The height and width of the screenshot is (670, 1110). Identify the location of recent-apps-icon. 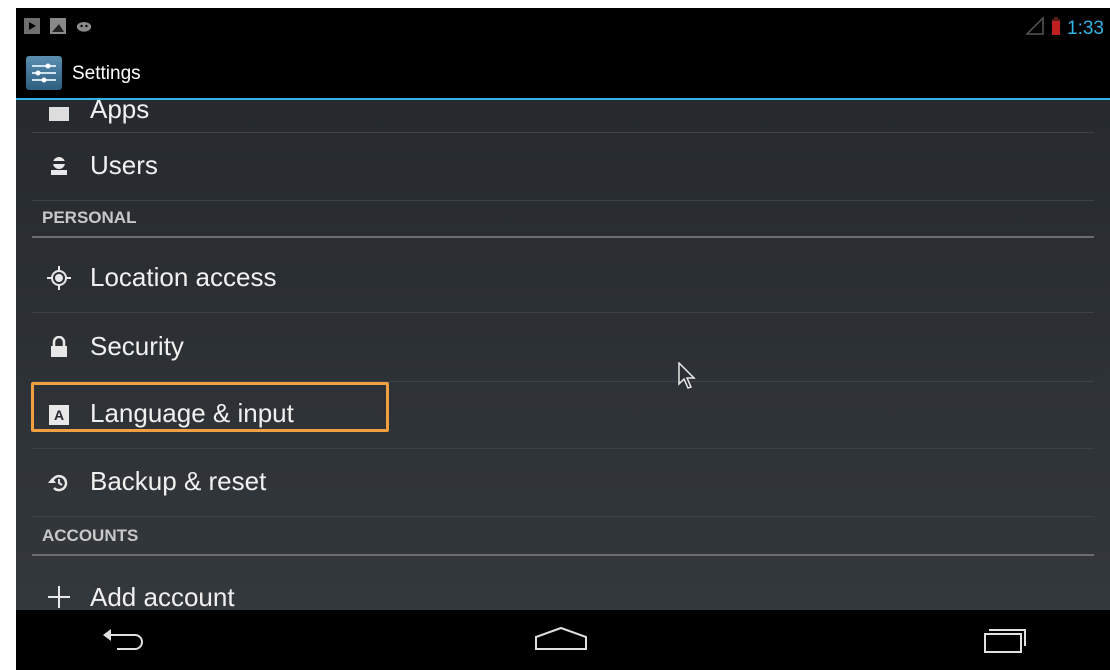
(1004, 641).